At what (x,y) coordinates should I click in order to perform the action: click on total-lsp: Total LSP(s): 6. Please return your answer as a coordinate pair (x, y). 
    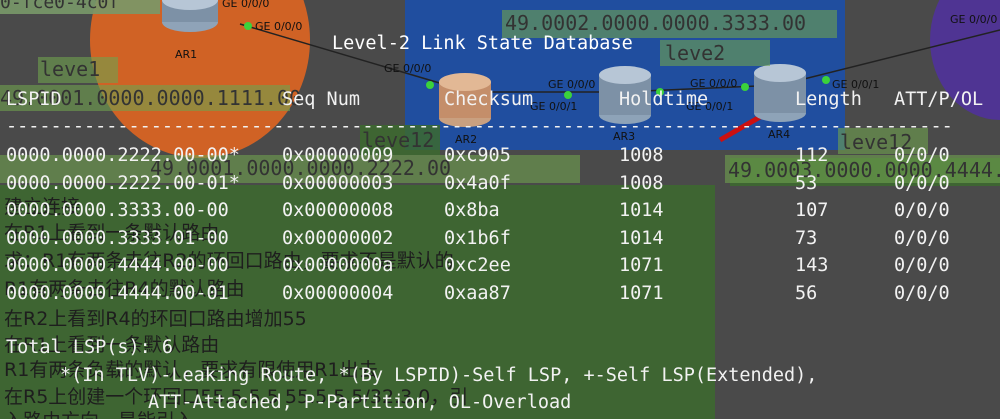
    Looking at the image, I should click on (90, 347).